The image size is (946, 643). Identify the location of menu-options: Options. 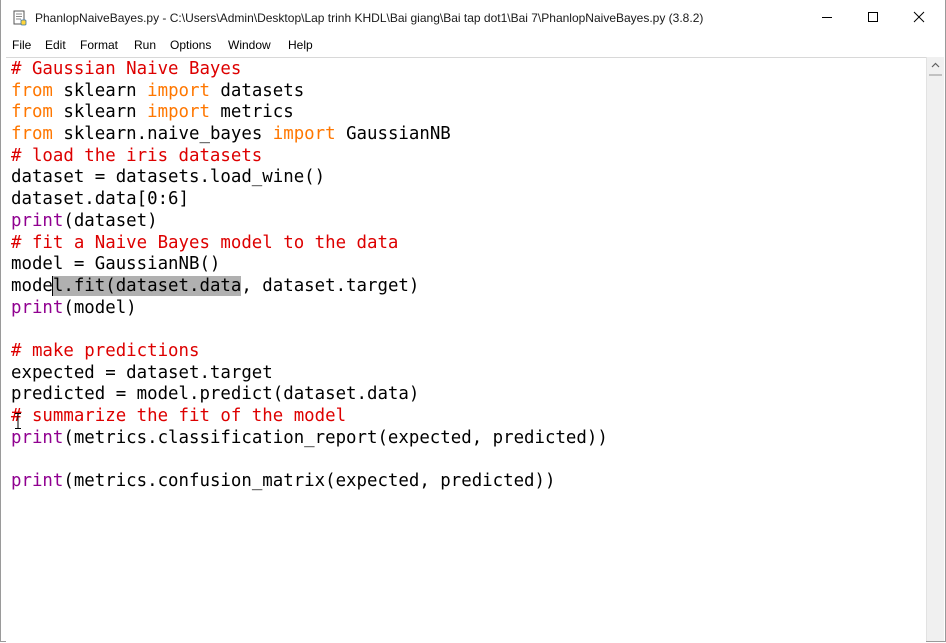
(190, 45).